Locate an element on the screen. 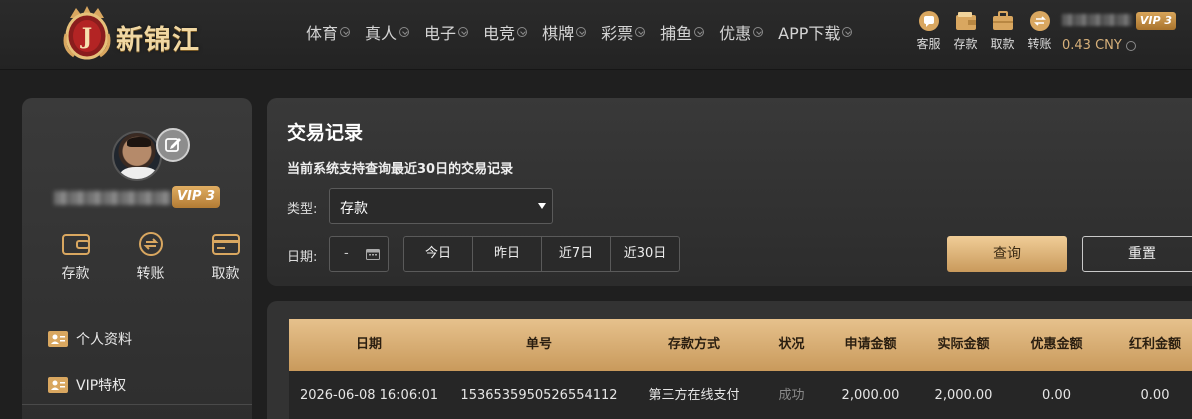 Image resolution: width=1192 pixels, height=419 pixels. column-header: 实际金额 is located at coordinates (963, 344).